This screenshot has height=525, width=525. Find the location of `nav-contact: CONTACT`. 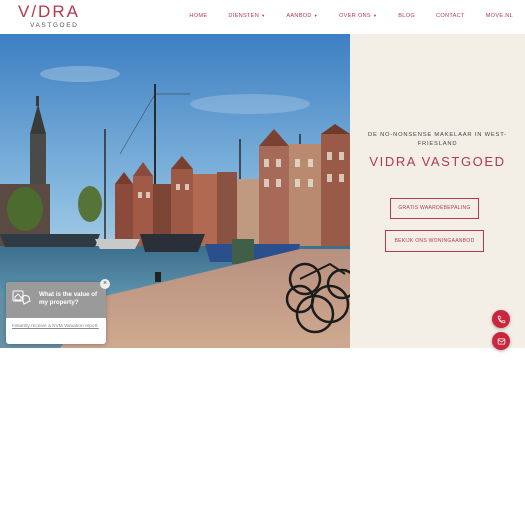

nav-contact: CONTACT is located at coordinates (450, 16).